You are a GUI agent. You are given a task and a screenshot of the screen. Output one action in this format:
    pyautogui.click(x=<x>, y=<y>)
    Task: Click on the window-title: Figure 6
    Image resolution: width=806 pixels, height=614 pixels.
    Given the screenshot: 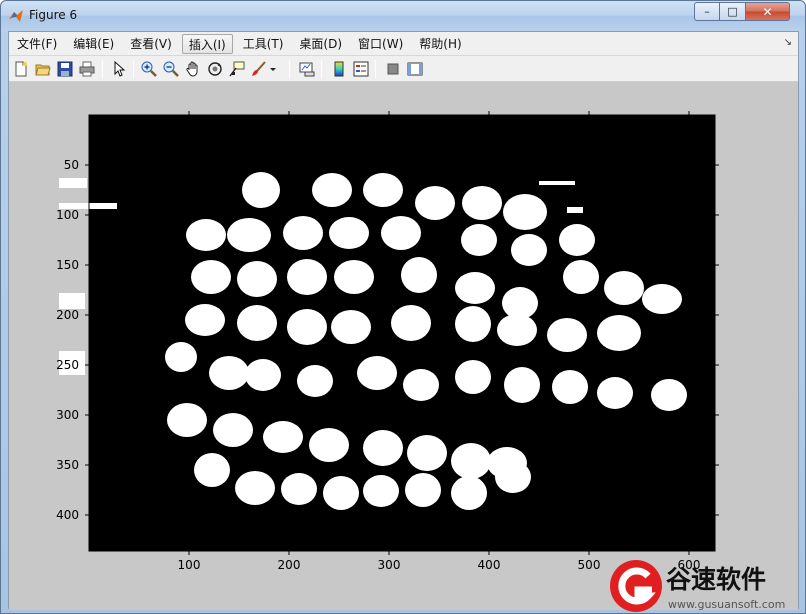 What is the action you would take?
    pyautogui.click(x=53, y=15)
    